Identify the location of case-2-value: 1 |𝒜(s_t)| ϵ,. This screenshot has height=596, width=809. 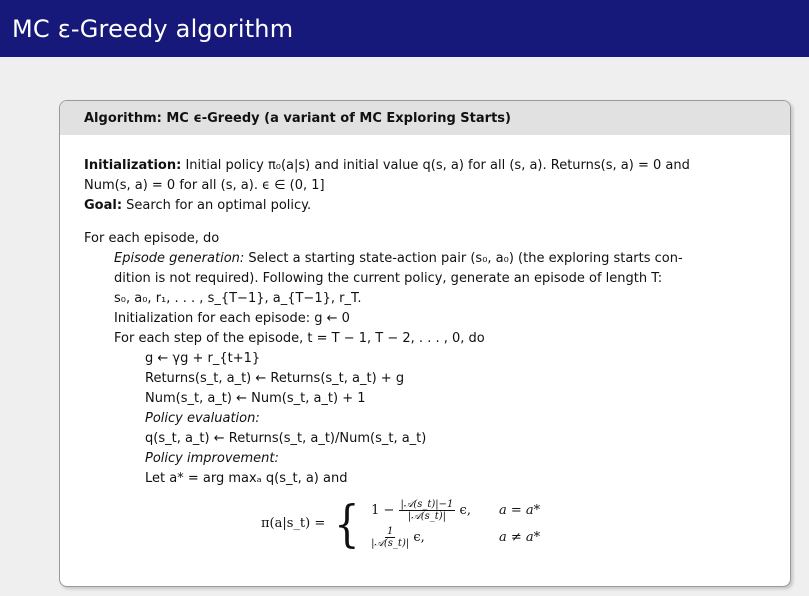
(421, 537).